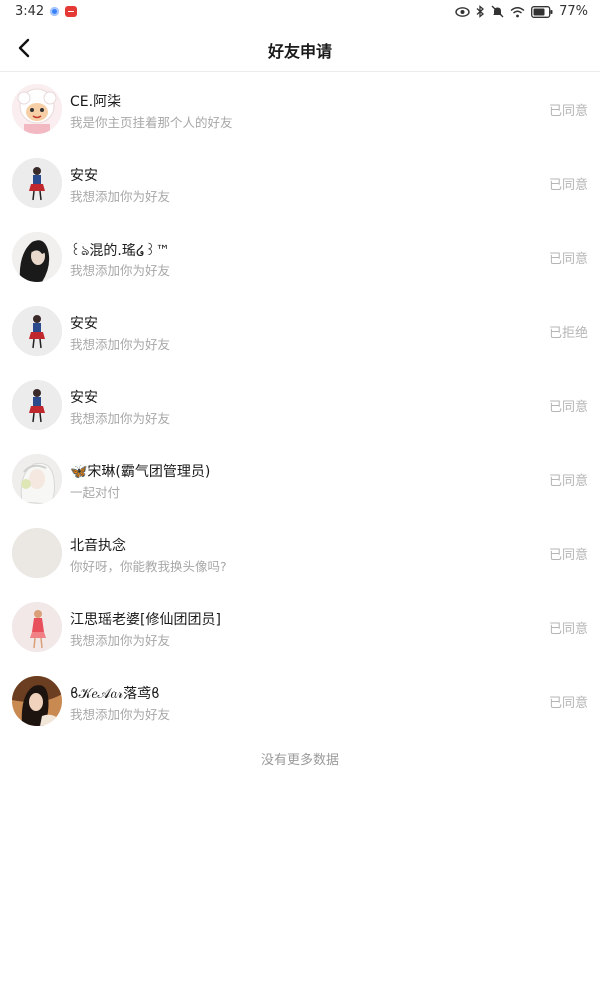  Describe the element at coordinates (300, 257) in the screenshot. I see `friend-request-row: ꒰ঌ混的.瑤໒꒱™ 我想添加你为好友 已同意` at that location.